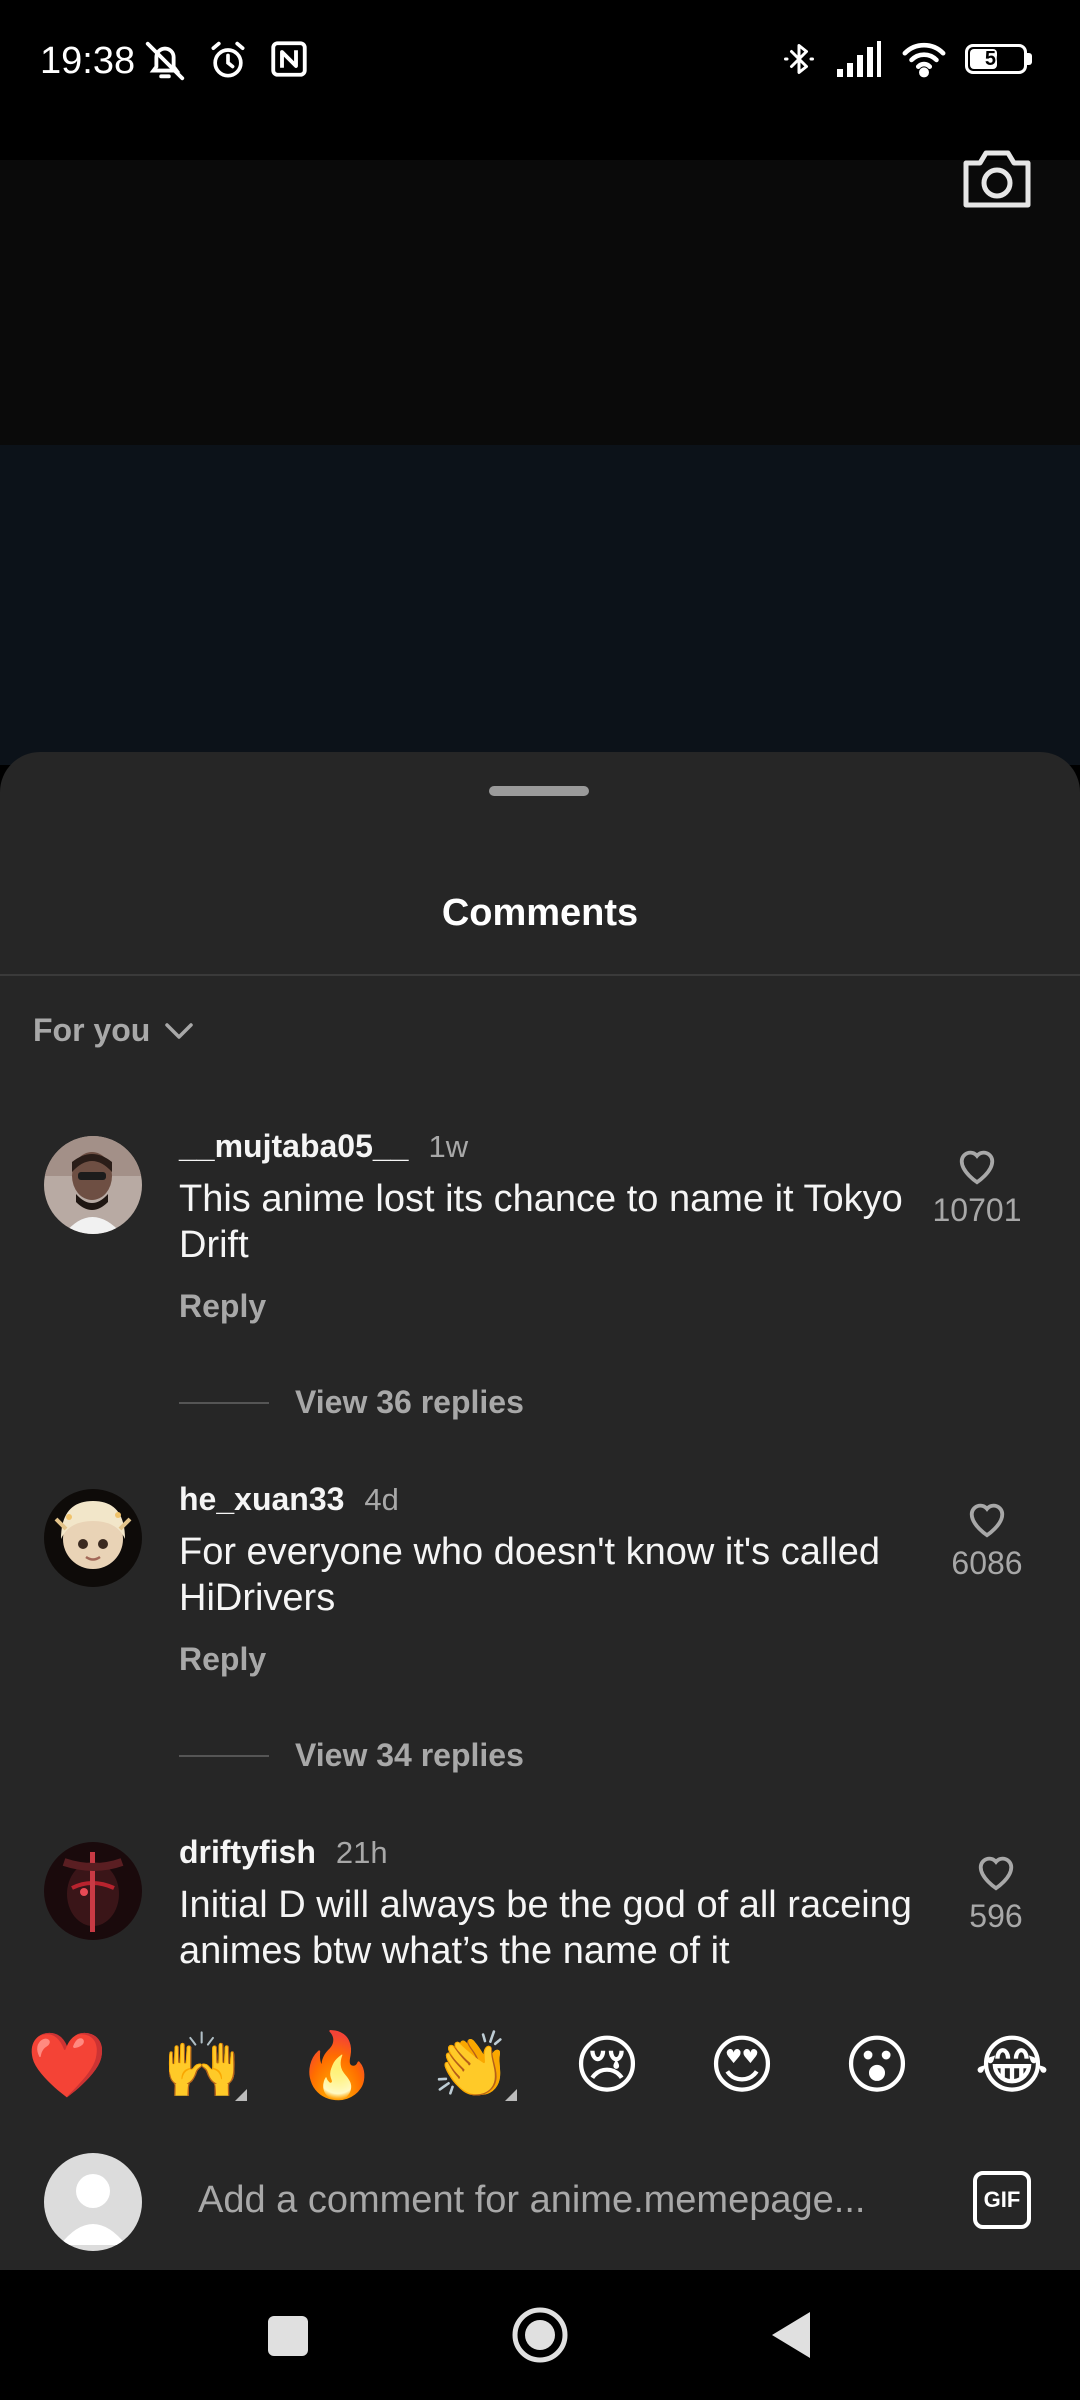 Image resolution: width=1080 pixels, height=2400 pixels. What do you see at coordinates (293, 1146) in the screenshot?
I see `comment-username: __mujtaba05__` at bounding box center [293, 1146].